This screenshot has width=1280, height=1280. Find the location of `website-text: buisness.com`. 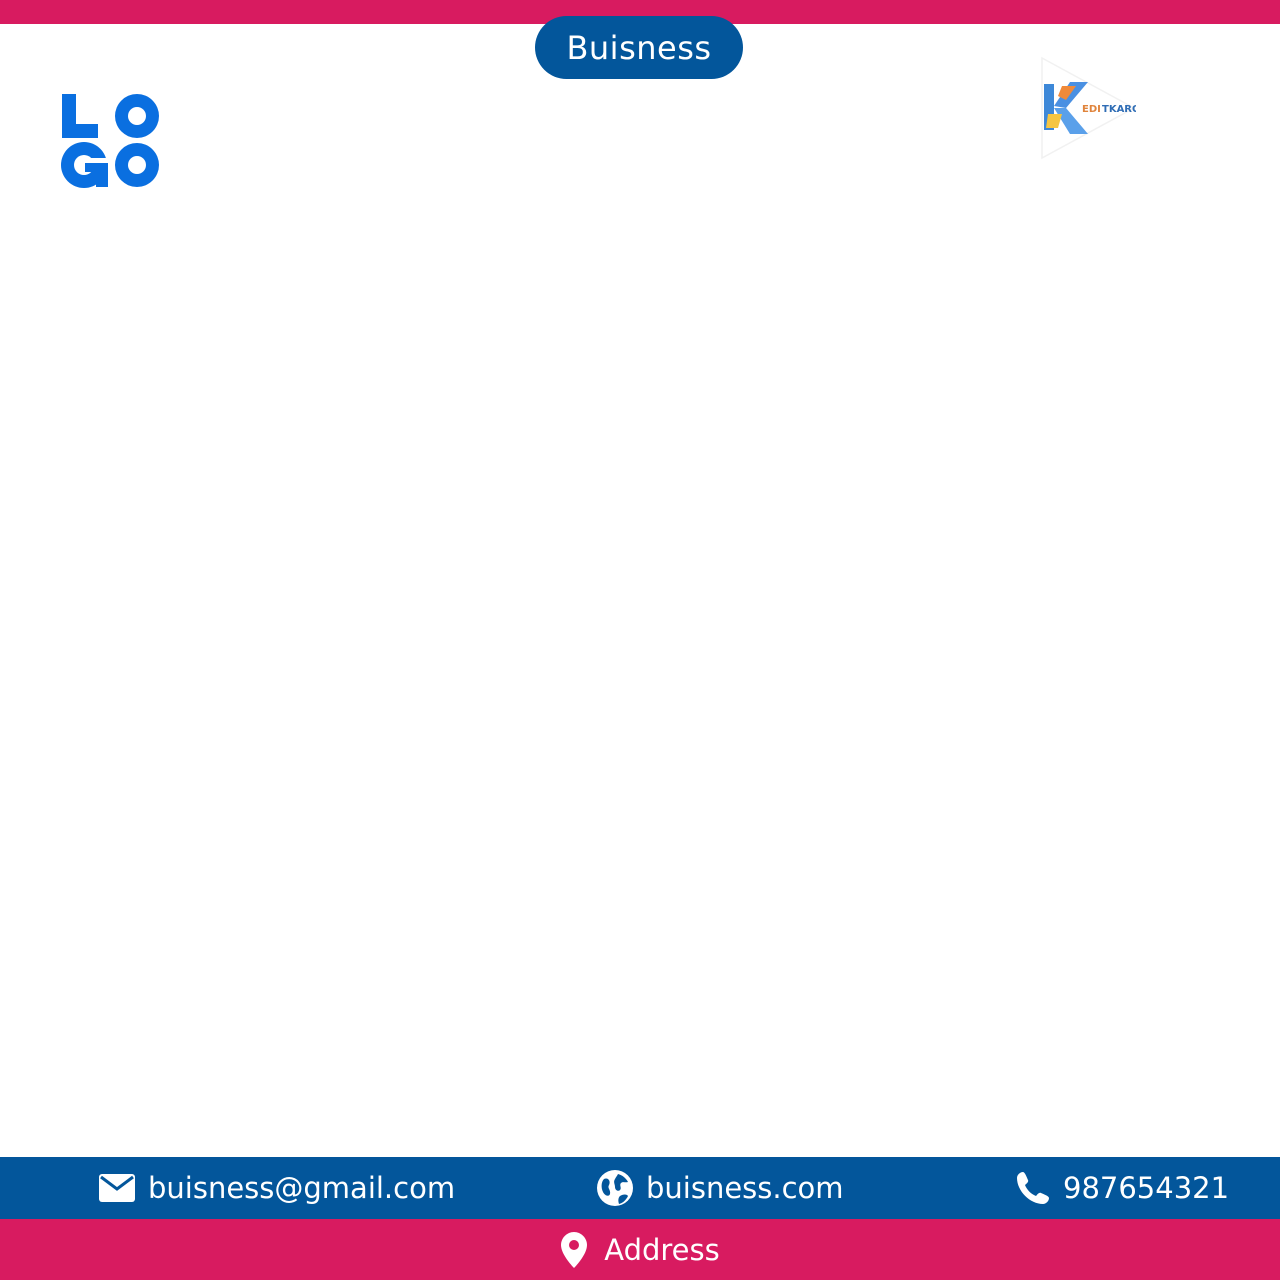

website-text: buisness.com is located at coordinates (745, 1188).